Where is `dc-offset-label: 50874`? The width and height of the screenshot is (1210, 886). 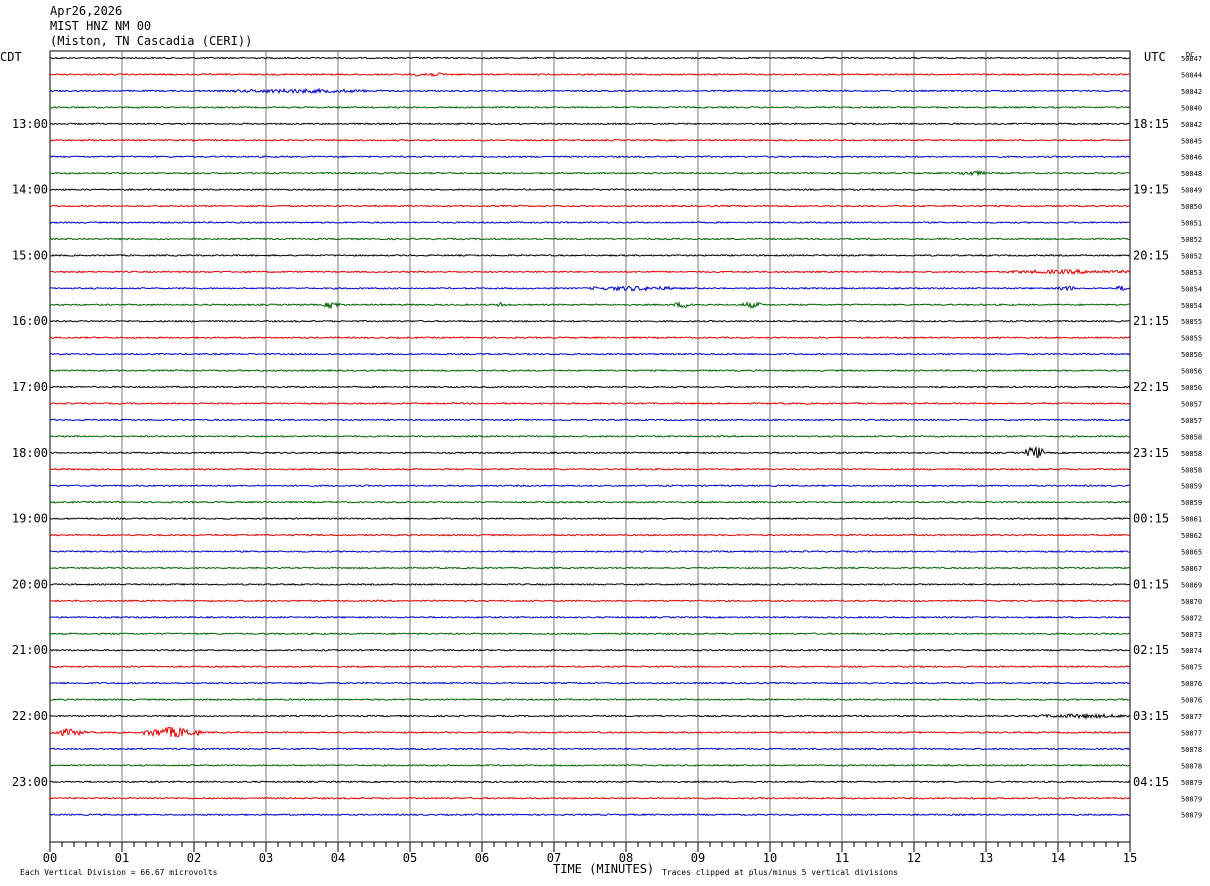 dc-offset-label: 50874 is located at coordinates (1191, 651).